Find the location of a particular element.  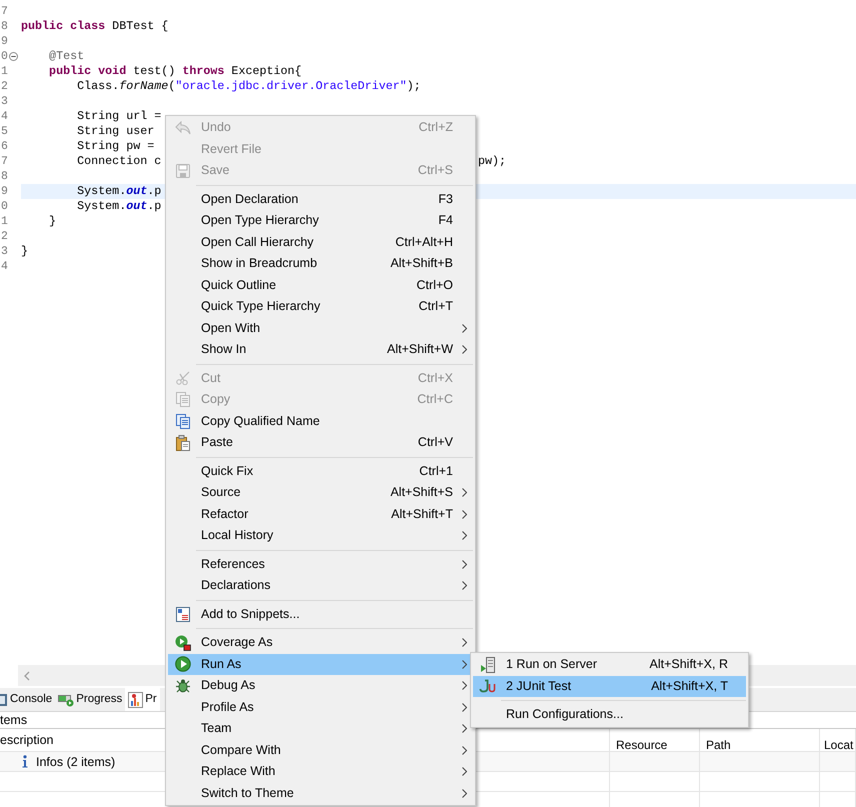

code-line: String url = is located at coordinates (119, 116).